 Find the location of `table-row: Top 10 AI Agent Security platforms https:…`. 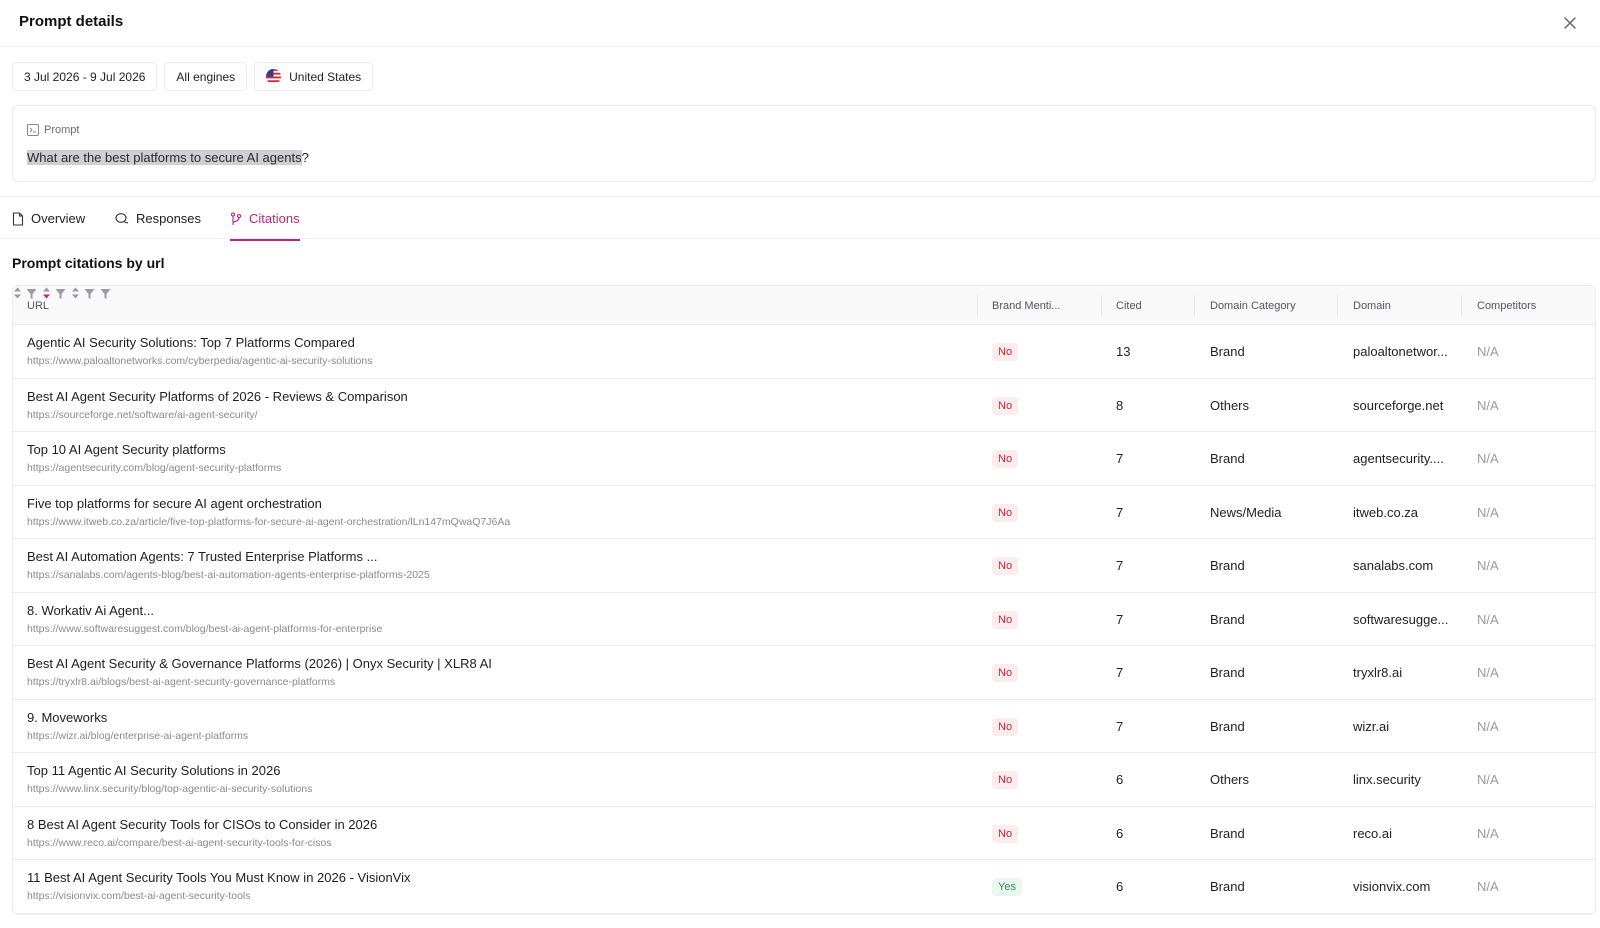

table-row: Top 10 AI Agent Security platforms https:… is located at coordinates (804, 459).